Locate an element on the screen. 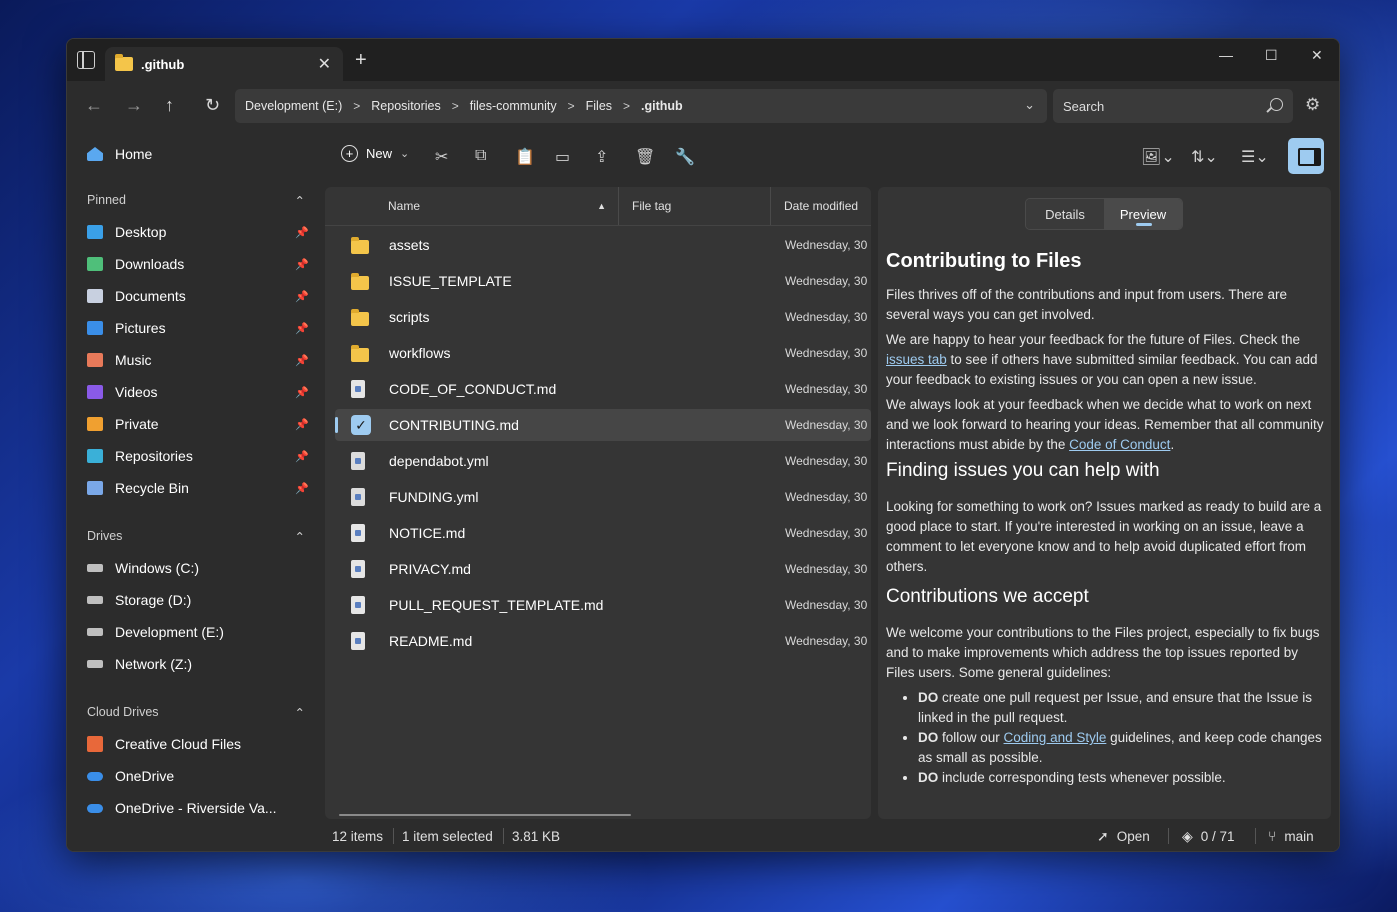 The image size is (1397, 912). file-row: scripts Wednesday, 30 is located at coordinates (603, 317).